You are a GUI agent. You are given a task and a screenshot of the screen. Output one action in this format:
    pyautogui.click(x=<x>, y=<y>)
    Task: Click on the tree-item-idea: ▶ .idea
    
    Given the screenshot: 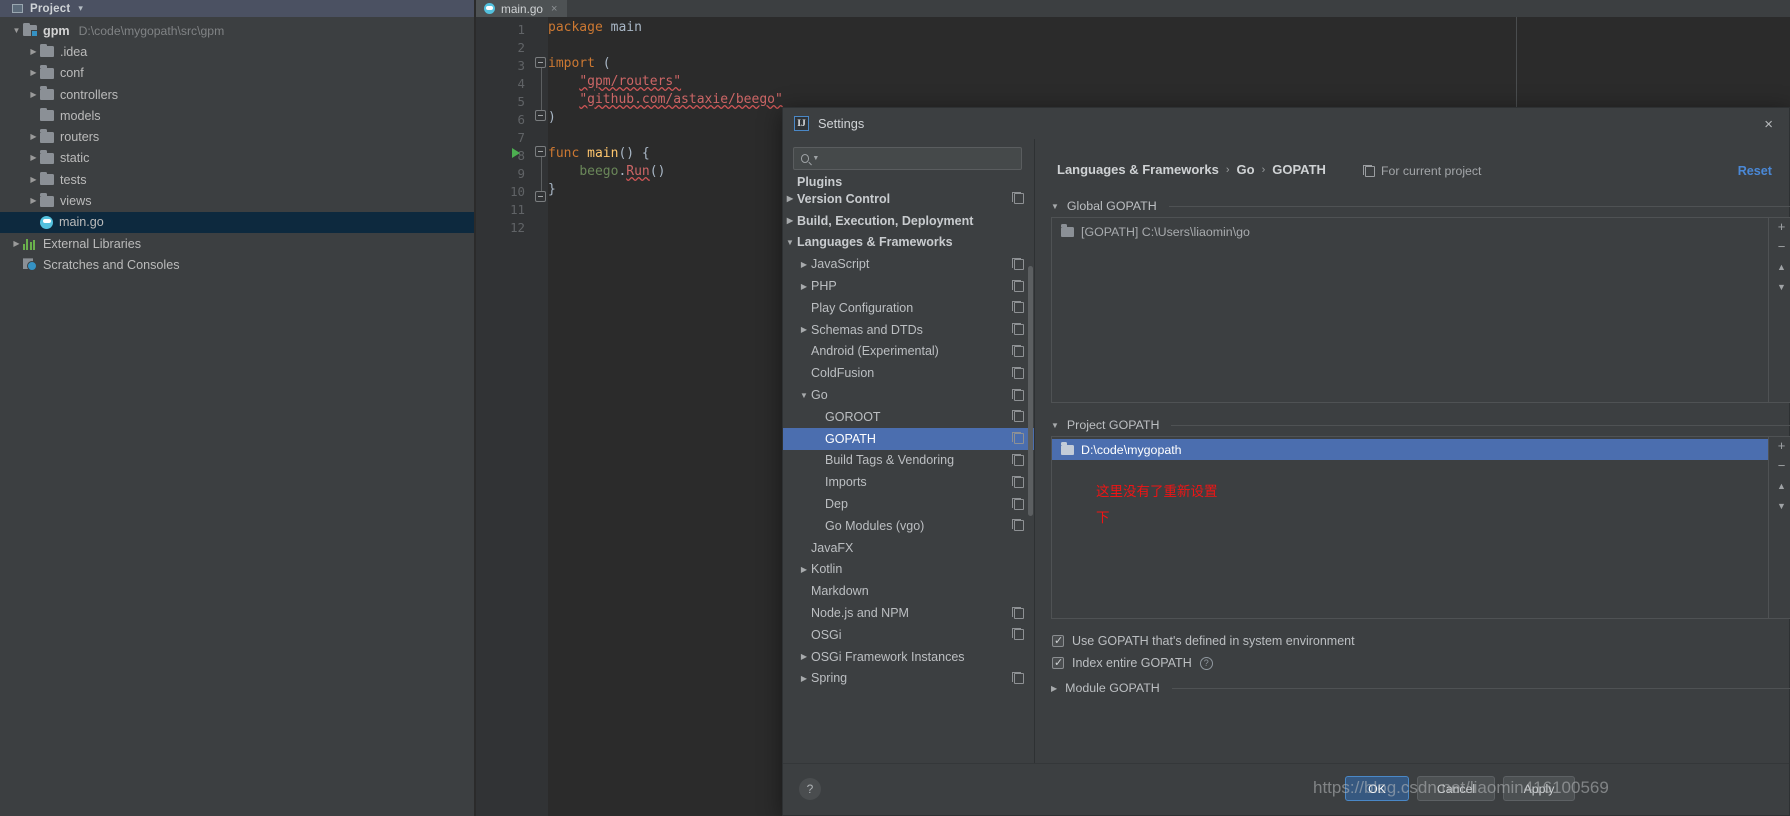 What is the action you would take?
    pyautogui.click(x=237, y=51)
    